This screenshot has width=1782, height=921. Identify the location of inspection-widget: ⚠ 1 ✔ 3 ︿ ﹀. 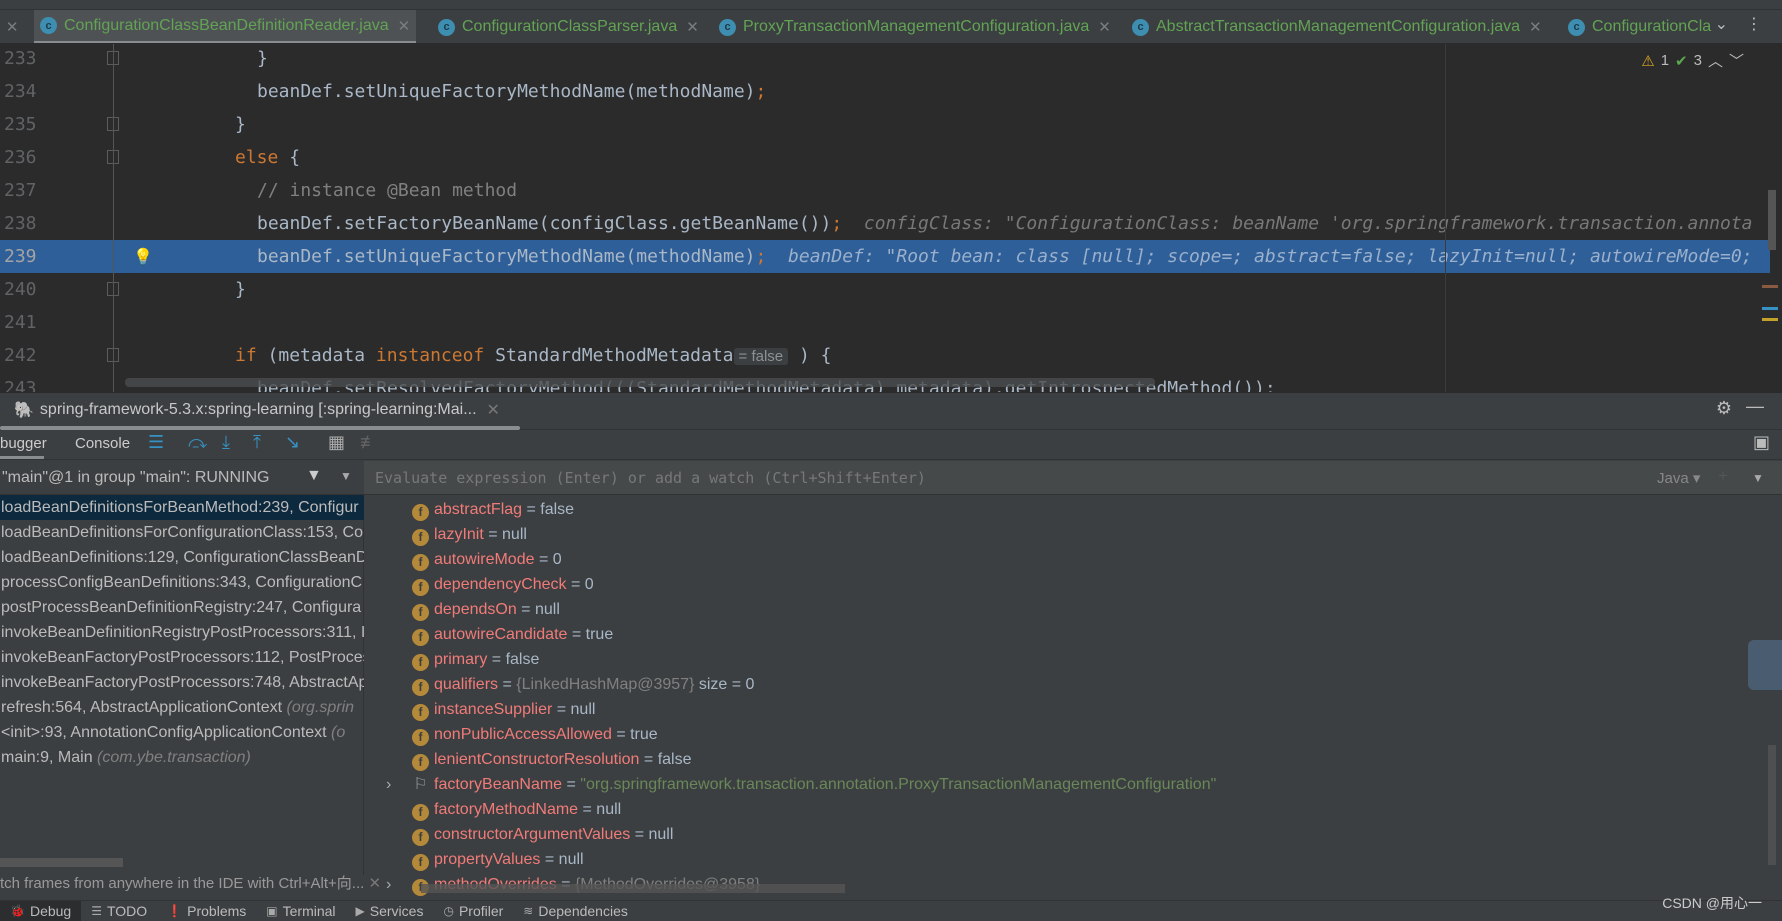
(1692, 60).